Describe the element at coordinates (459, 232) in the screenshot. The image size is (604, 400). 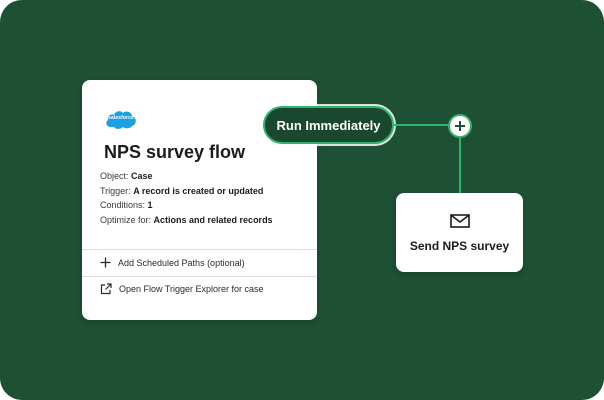
I see `send-nps-survey-card: Send NPS survey` at that location.